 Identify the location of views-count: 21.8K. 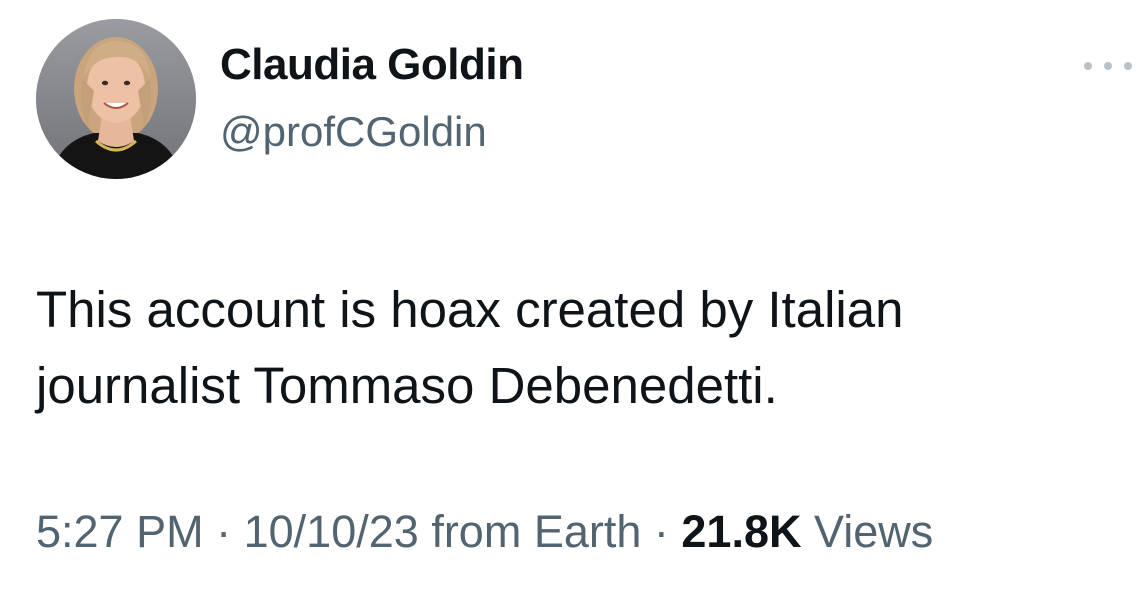
(741, 531).